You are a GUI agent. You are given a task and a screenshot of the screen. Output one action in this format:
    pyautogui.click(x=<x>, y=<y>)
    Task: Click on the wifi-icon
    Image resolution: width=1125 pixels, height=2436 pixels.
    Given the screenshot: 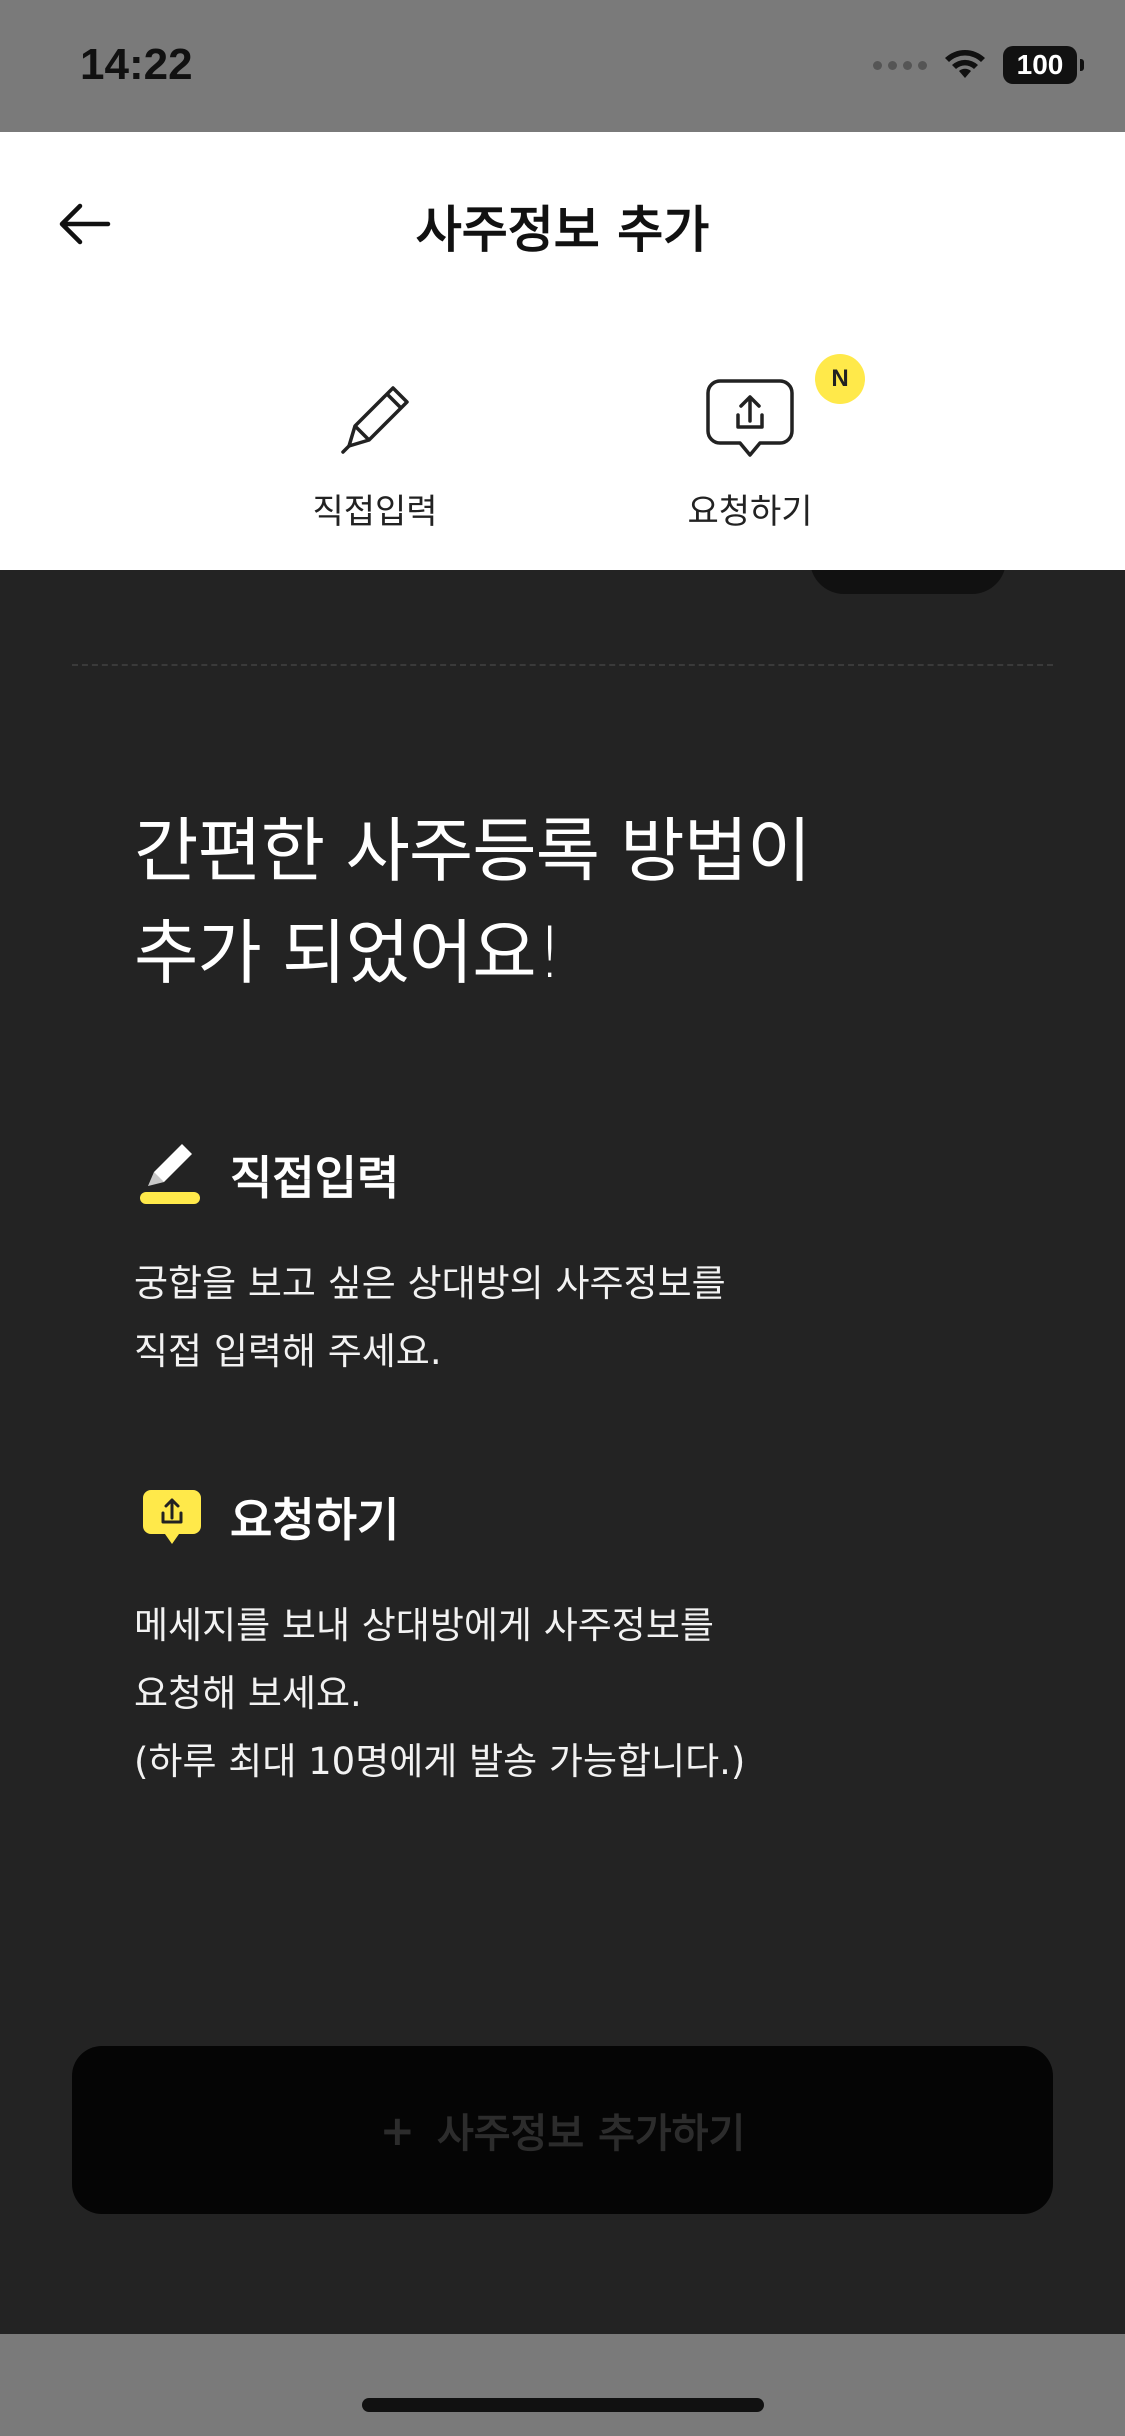 What is the action you would take?
    pyautogui.click(x=965, y=64)
    